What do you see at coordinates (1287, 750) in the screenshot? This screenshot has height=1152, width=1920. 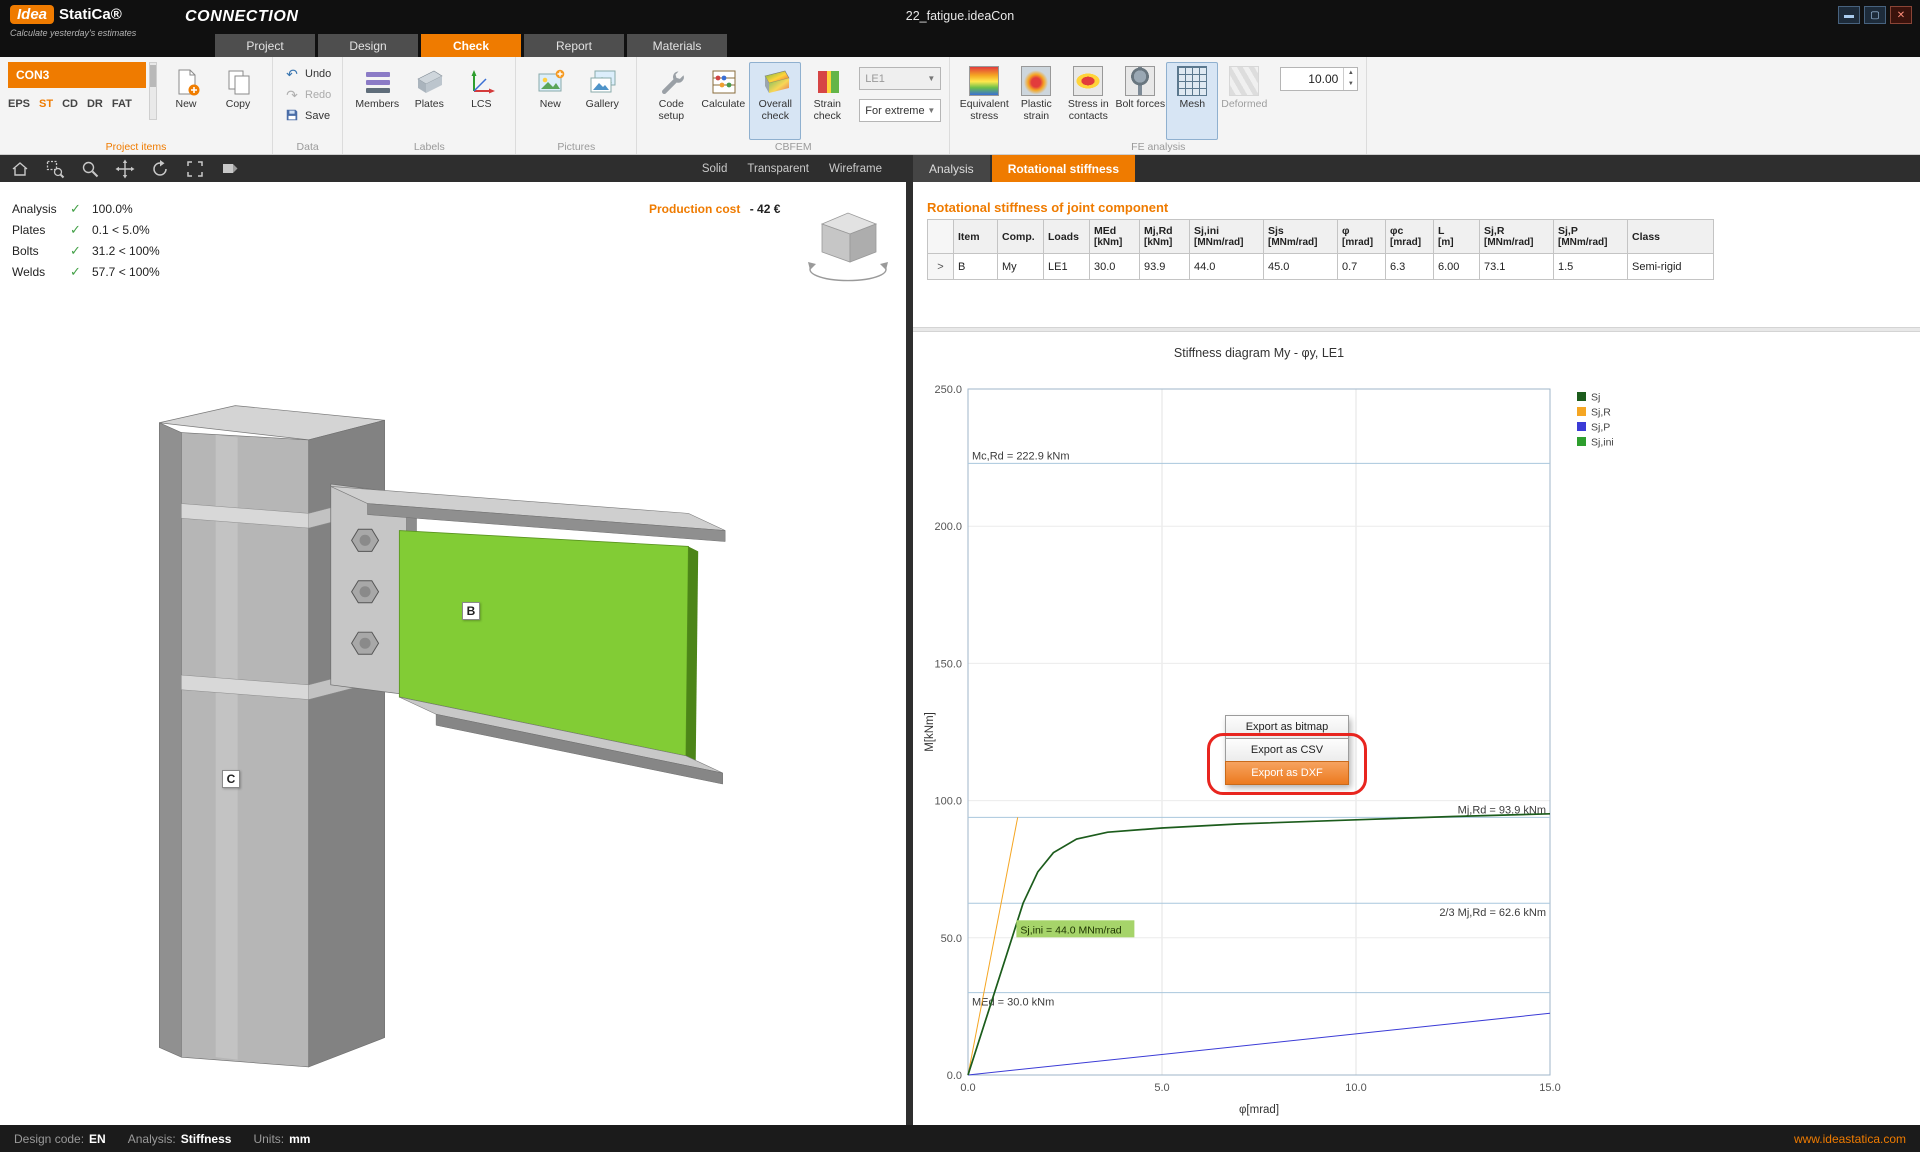 I see `menu-item-export-as-csv: Export as CSV` at bounding box center [1287, 750].